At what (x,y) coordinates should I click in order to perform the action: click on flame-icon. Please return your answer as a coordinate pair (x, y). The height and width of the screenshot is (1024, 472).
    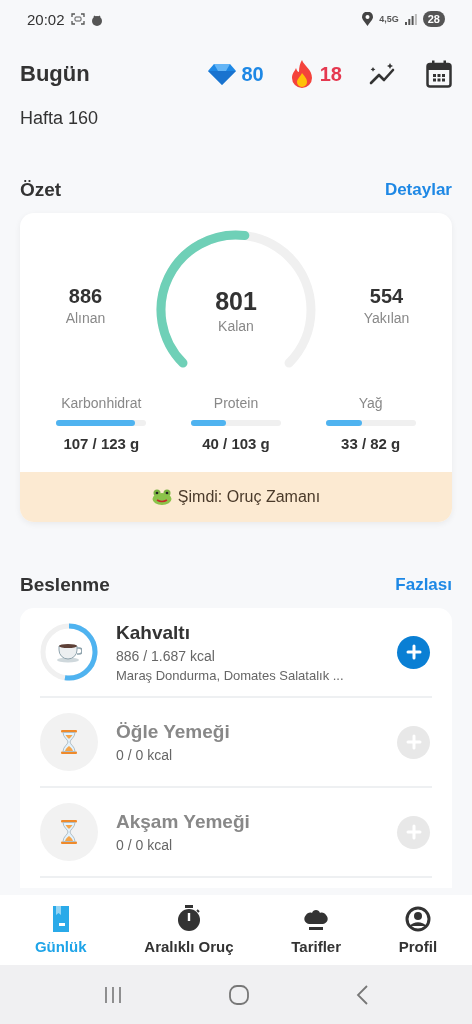
    Looking at the image, I should click on (301, 74).